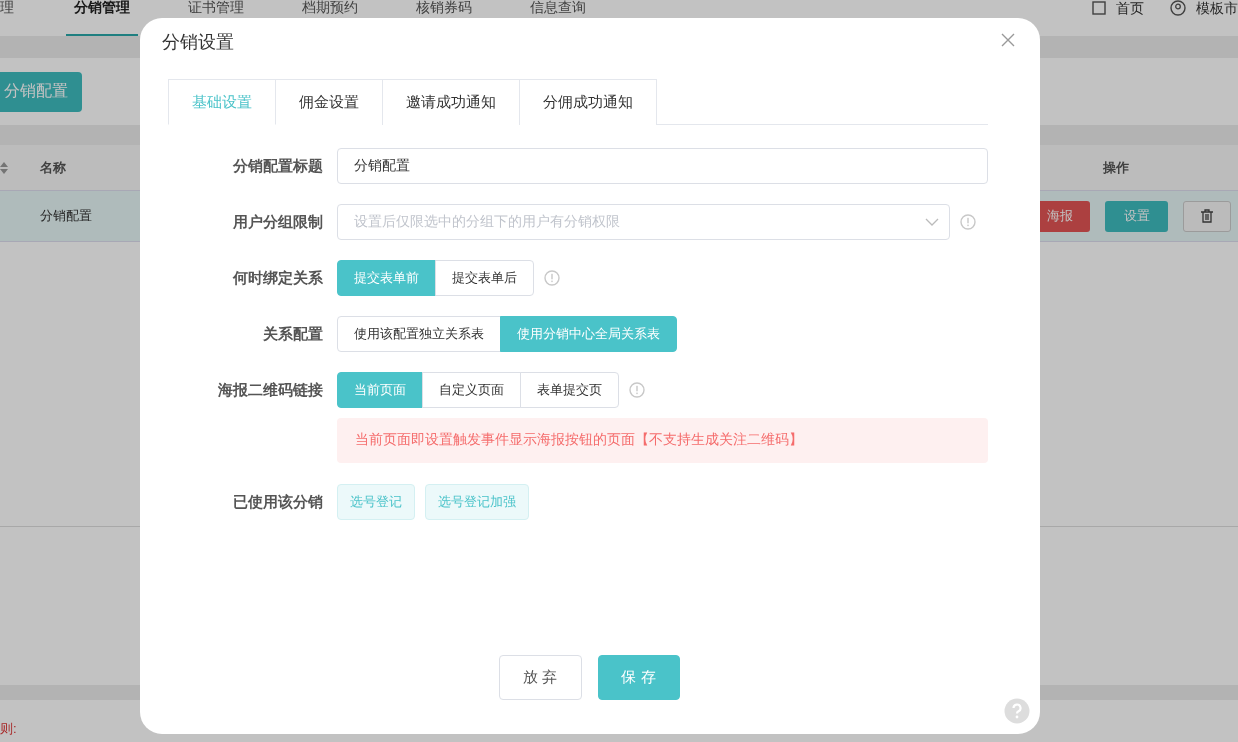 This screenshot has width=1238, height=742. What do you see at coordinates (8, 729) in the screenshot?
I see `footer-note: 则:` at bounding box center [8, 729].